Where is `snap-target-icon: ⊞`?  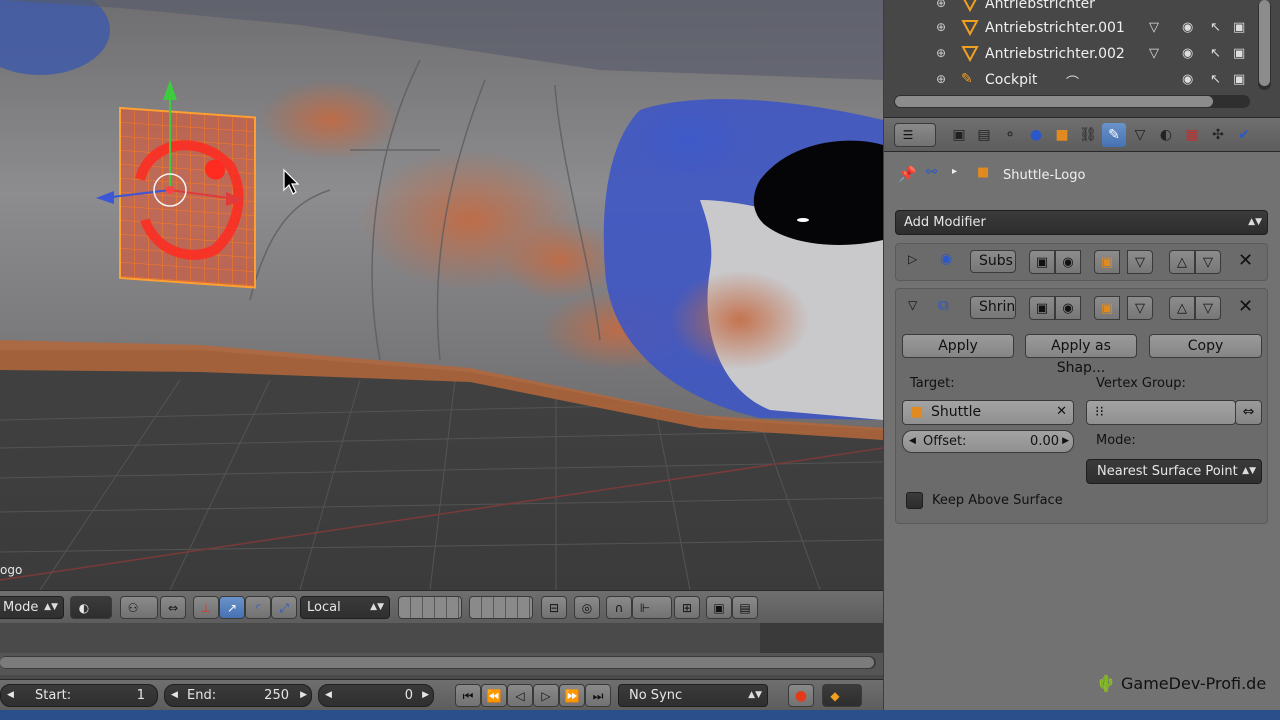 snap-target-icon: ⊞ is located at coordinates (687, 608).